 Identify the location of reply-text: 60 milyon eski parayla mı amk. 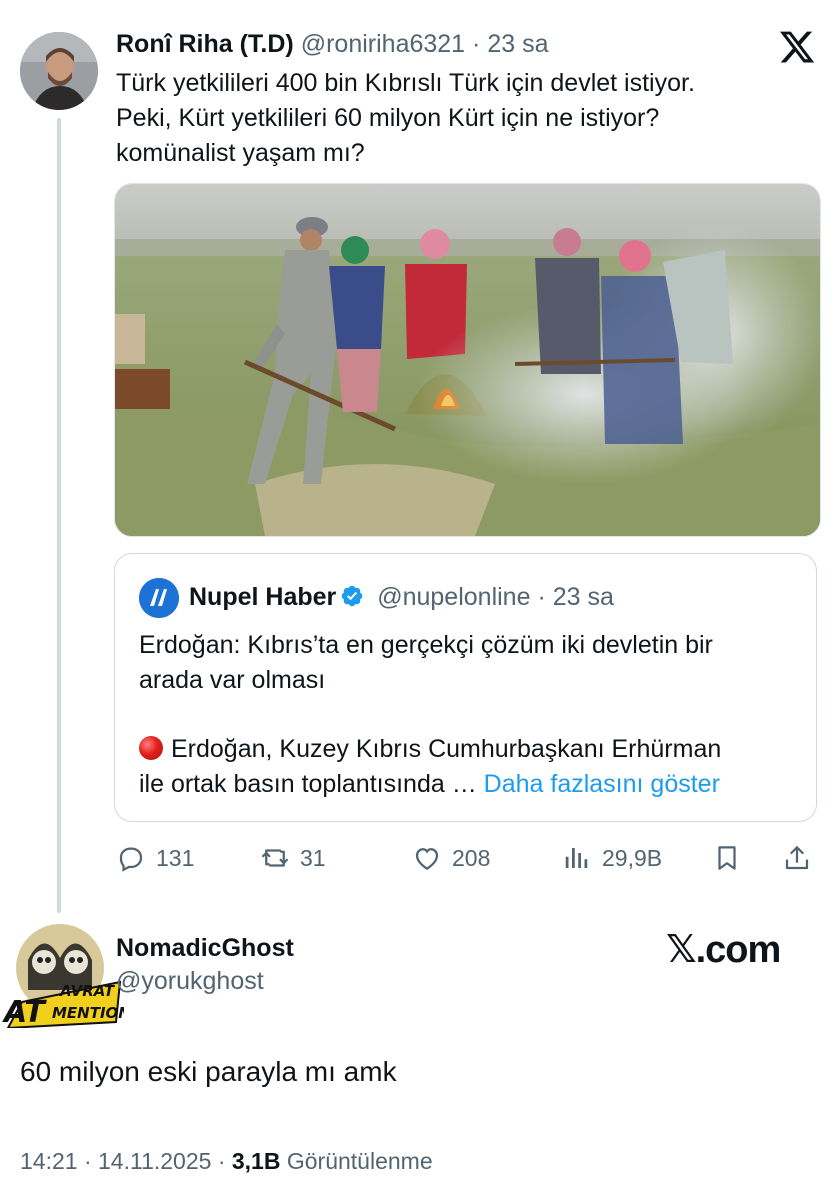
(208, 1071).